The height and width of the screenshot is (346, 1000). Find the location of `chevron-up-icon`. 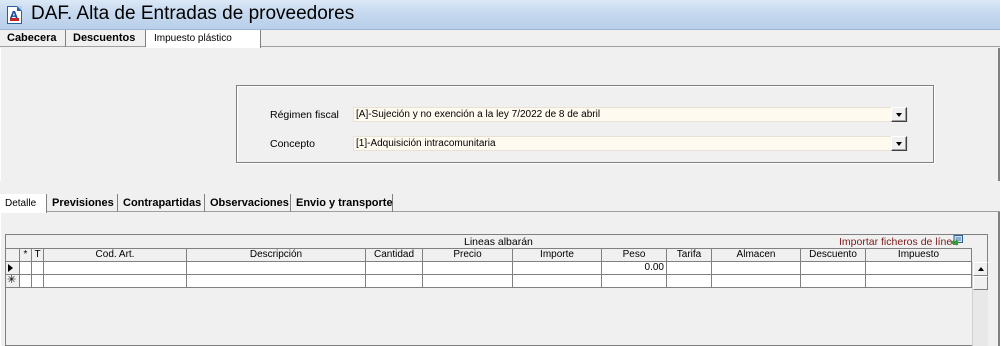

chevron-up-icon is located at coordinates (981, 269).